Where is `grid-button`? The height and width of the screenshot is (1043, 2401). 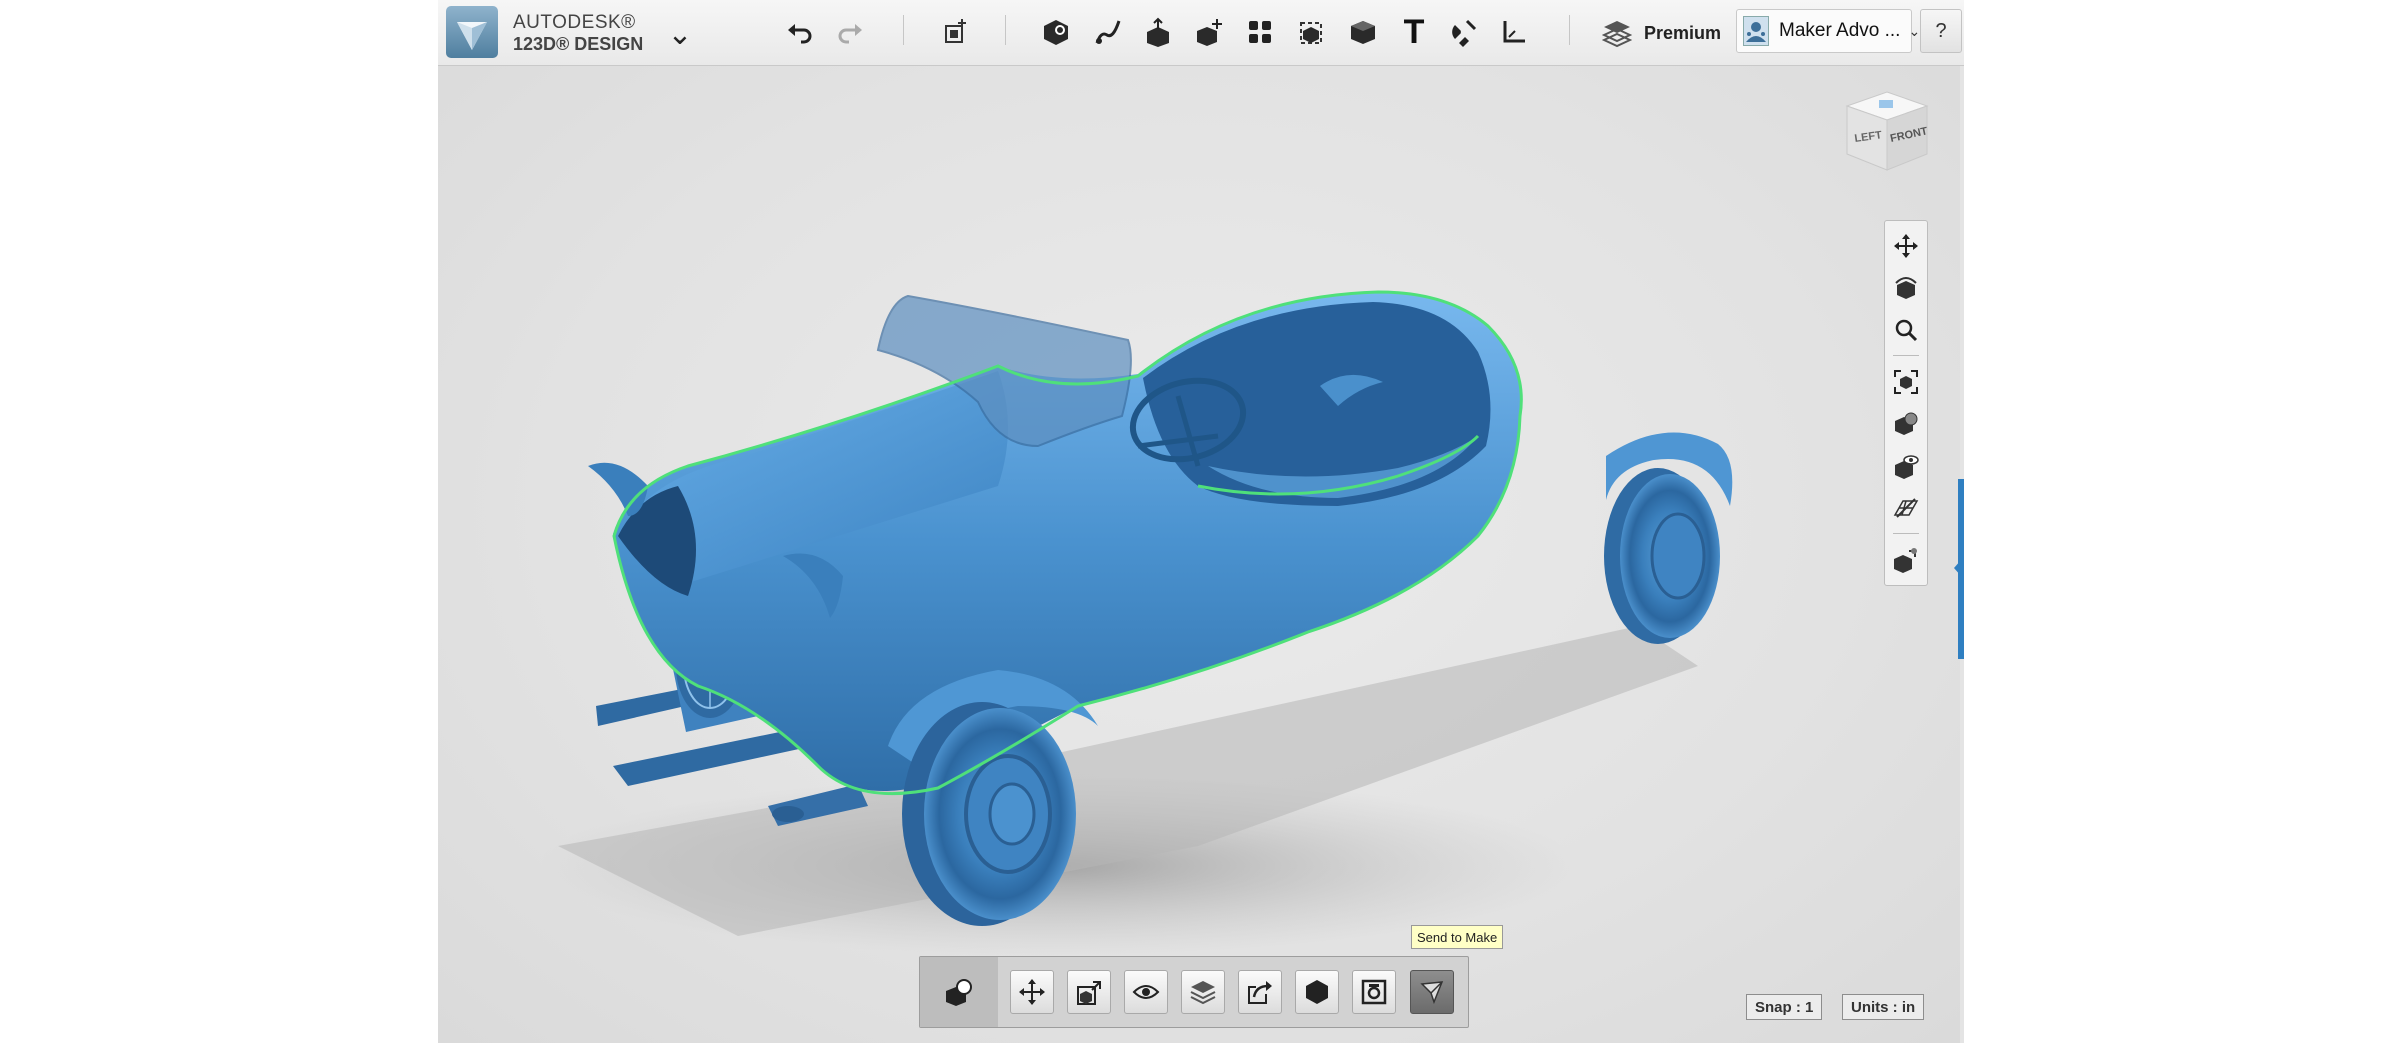 grid-button is located at coordinates (1906, 508).